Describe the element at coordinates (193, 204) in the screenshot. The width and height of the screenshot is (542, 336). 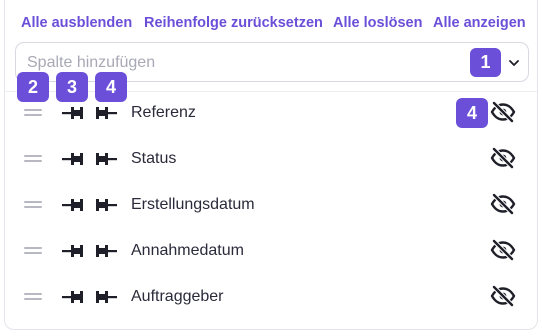
I see `column-label: Erstellungsdatum` at that location.